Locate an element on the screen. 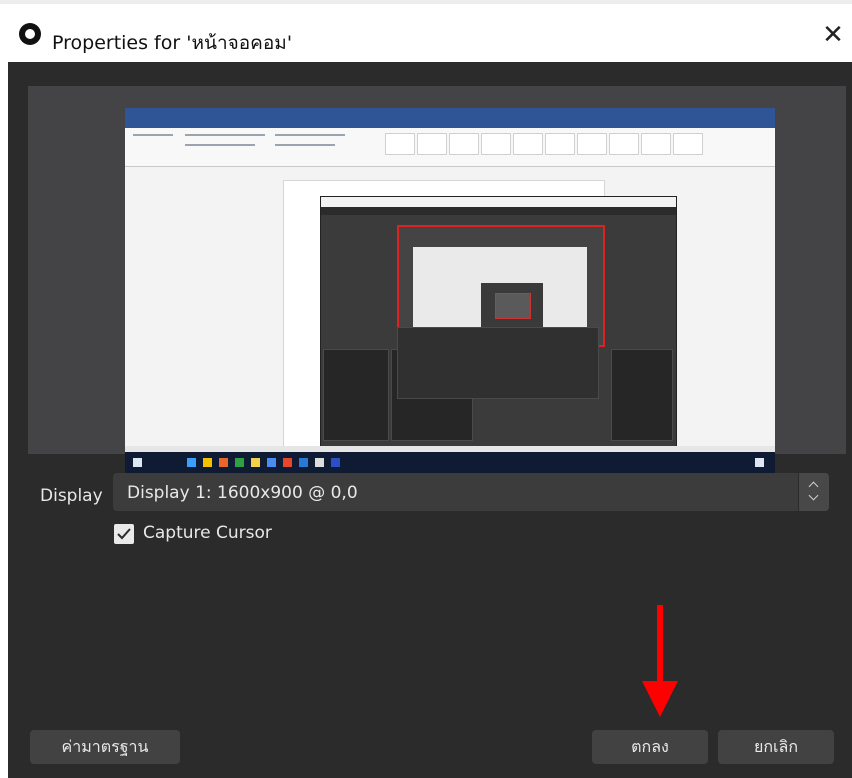 The width and height of the screenshot is (852, 778). display-select-value: Display 1: 1600x900 @ 0,0 is located at coordinates (242, 493).